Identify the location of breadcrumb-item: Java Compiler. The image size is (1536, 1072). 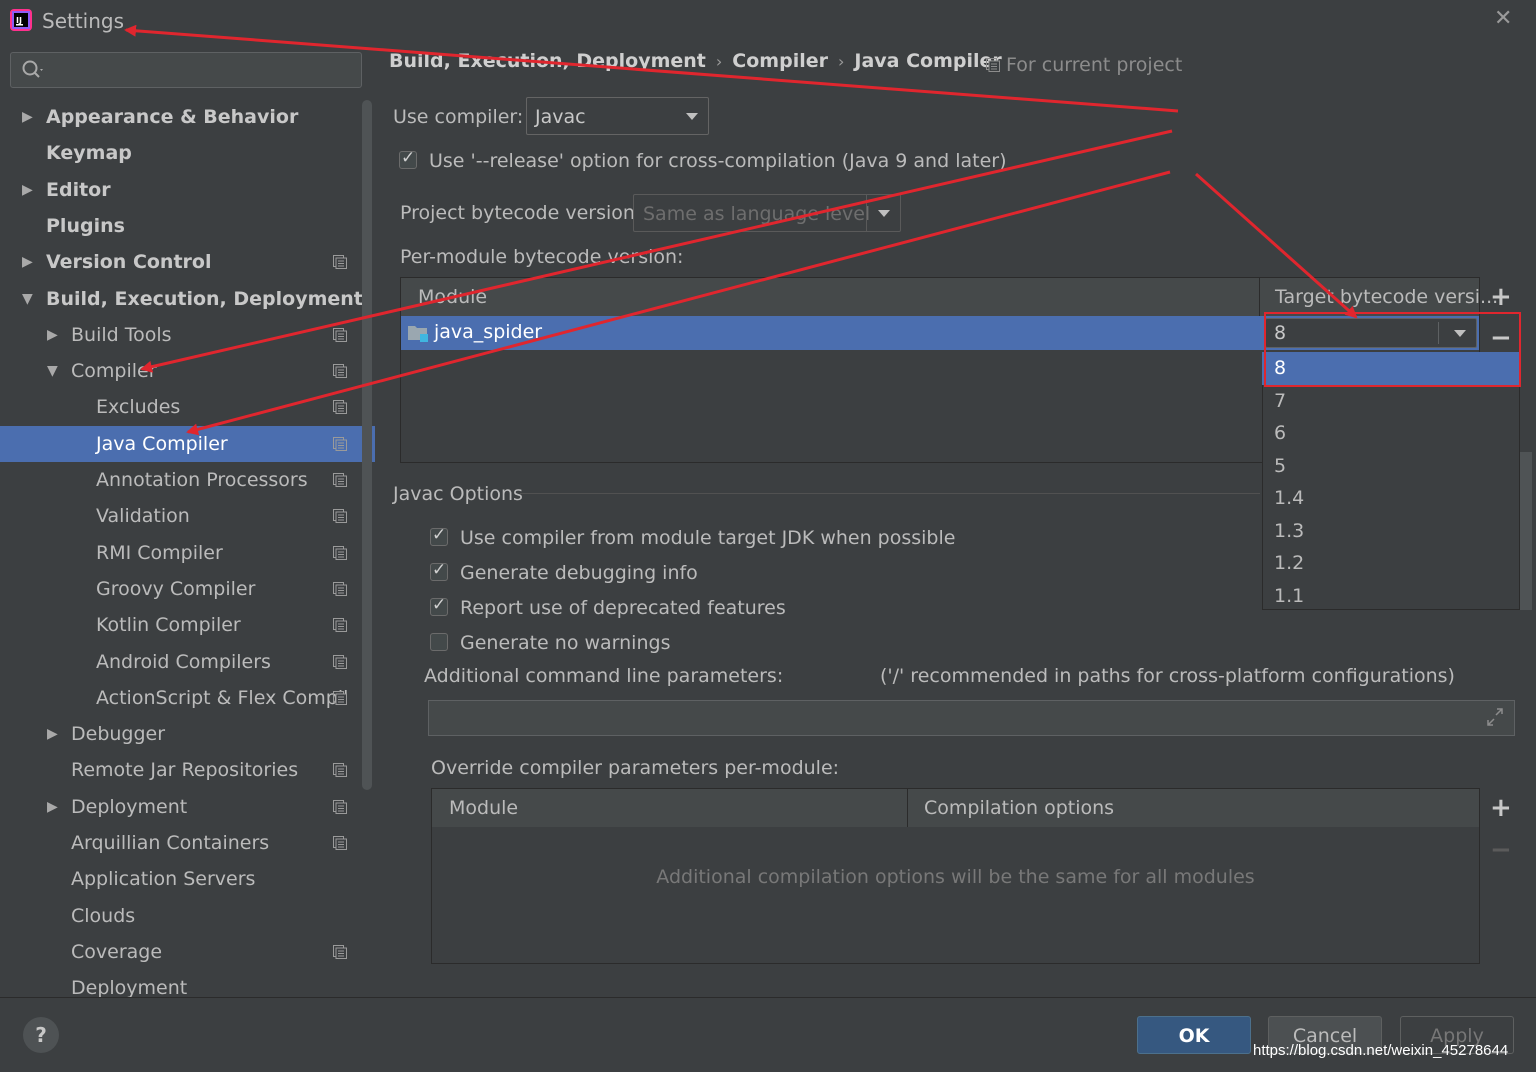
(928, 61).